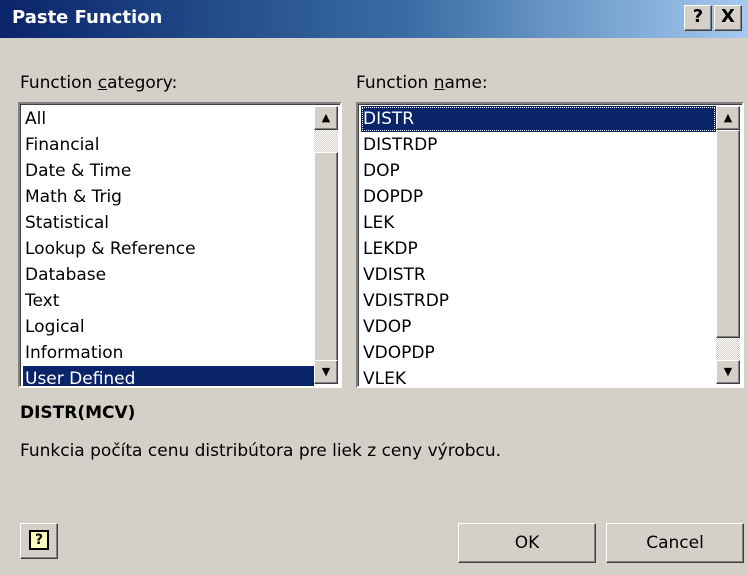  Describe the element at coordinates (59, 83) in the screenshot. I see `category-label-part: Function` at that location.